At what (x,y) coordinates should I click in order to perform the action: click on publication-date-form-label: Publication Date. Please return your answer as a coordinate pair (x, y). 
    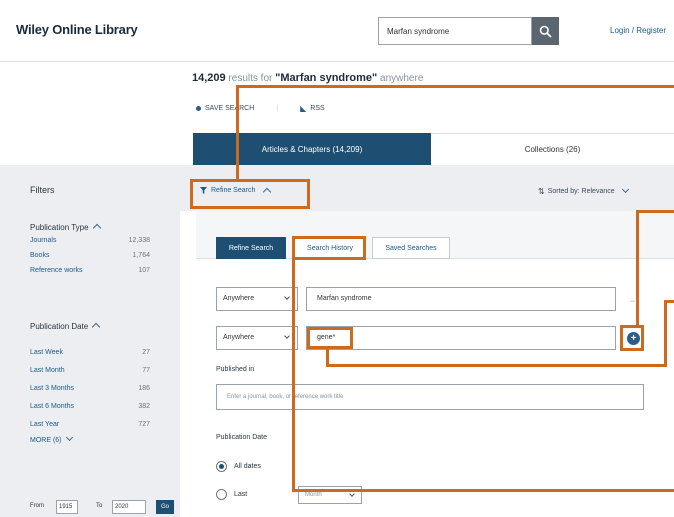
    Looking at the image, I should click on (241, 437).